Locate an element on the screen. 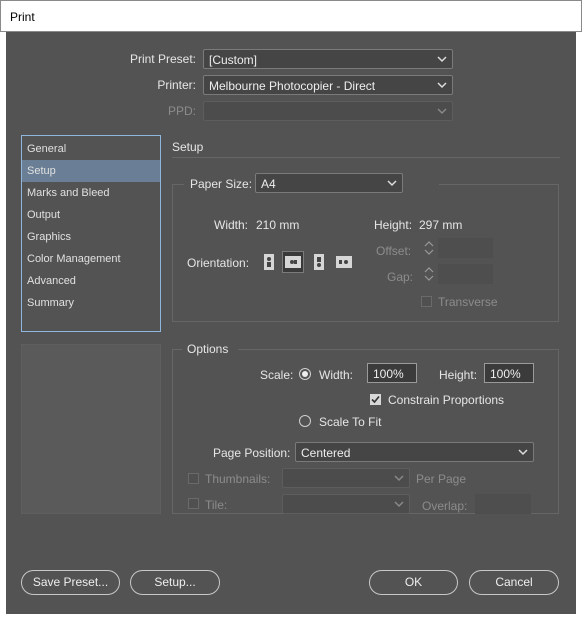 This screenshot has width=582, height=617. scale-label: Scale: is located at coordinates (277, 375).